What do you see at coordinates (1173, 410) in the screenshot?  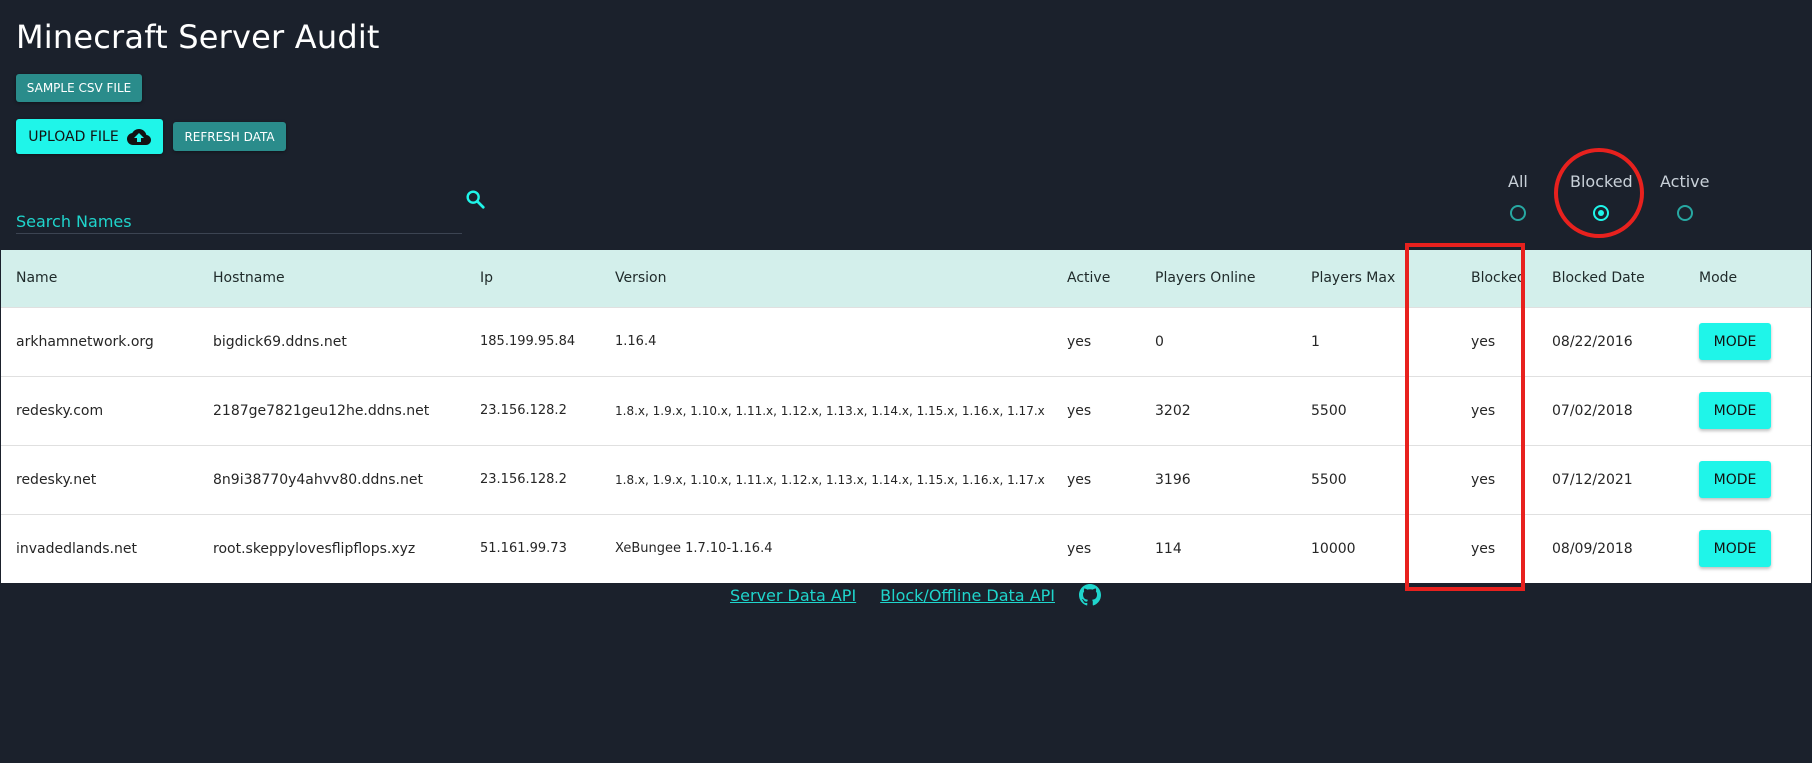 I see `cell-players-online: 3202` at bounding box center [1173, 410].